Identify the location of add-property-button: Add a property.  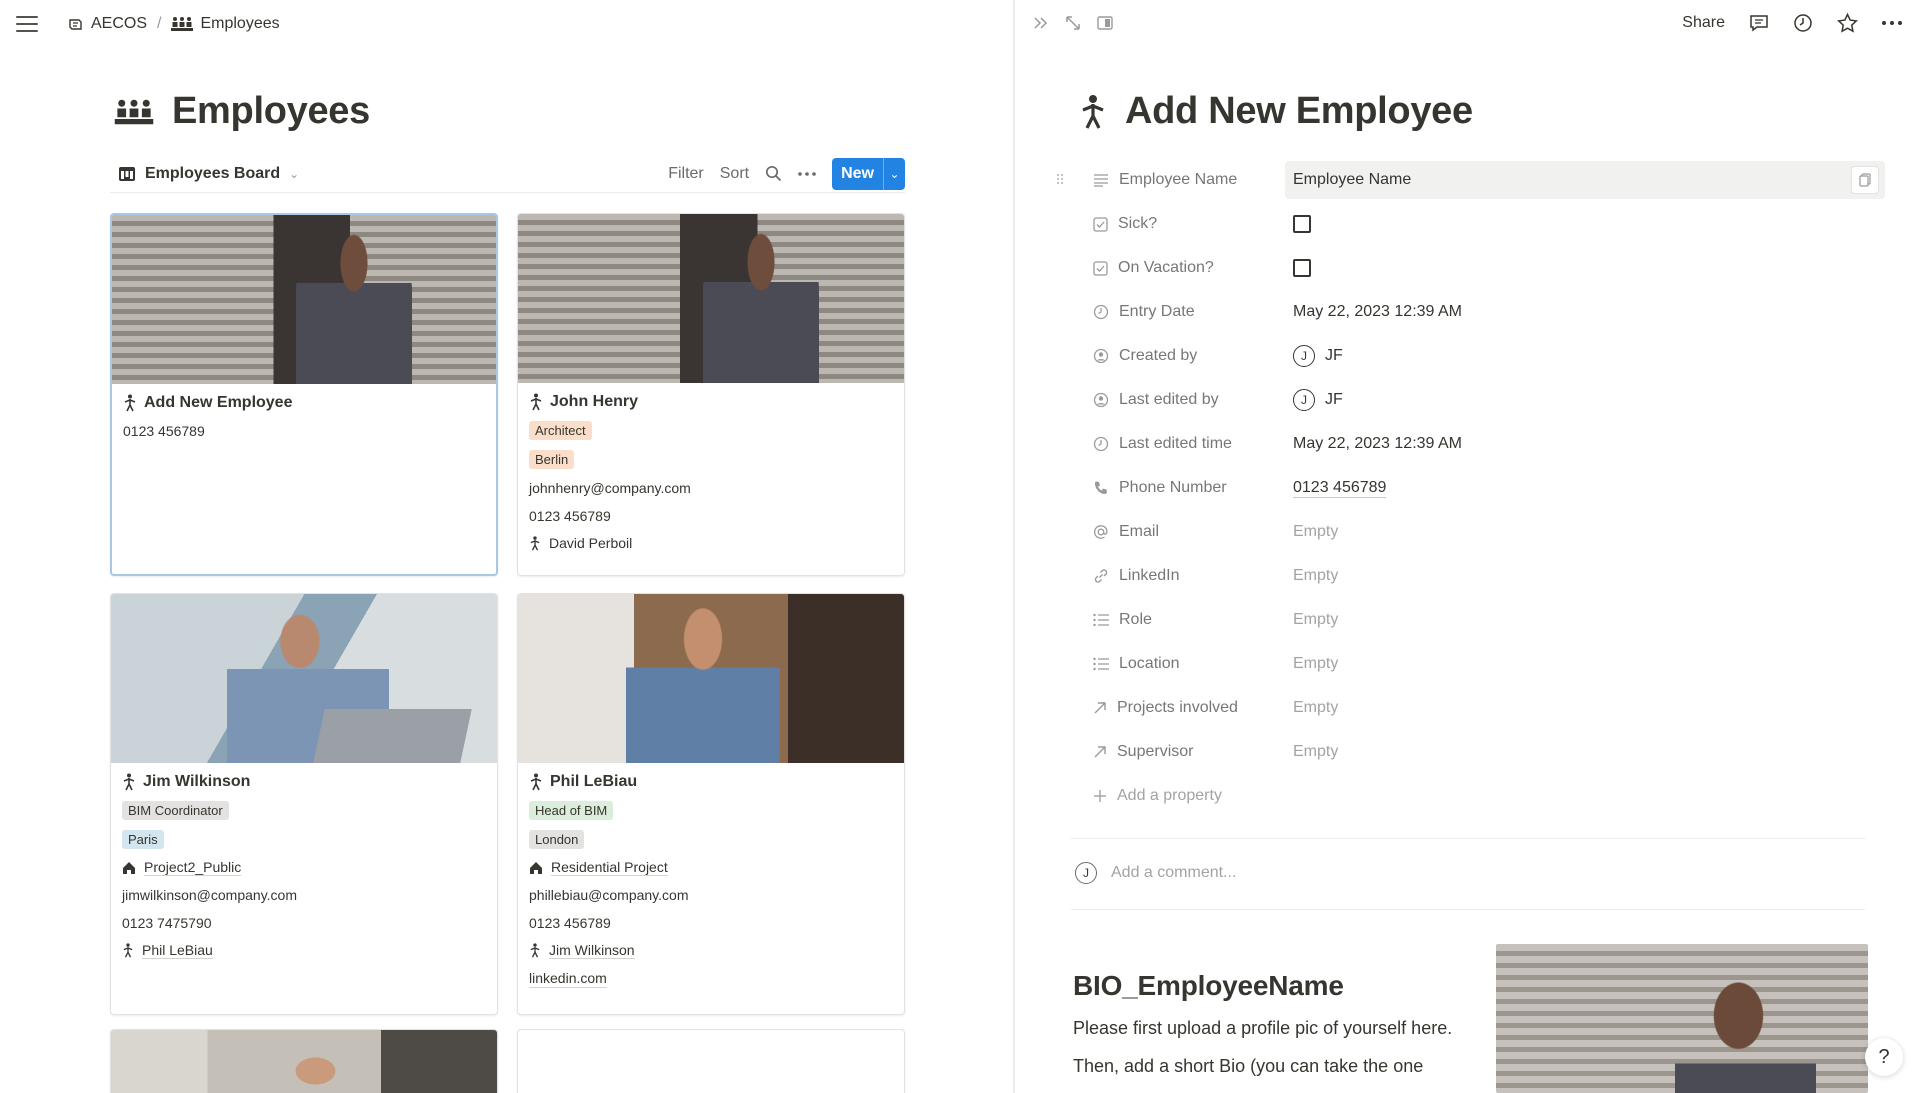
(1470, 796).